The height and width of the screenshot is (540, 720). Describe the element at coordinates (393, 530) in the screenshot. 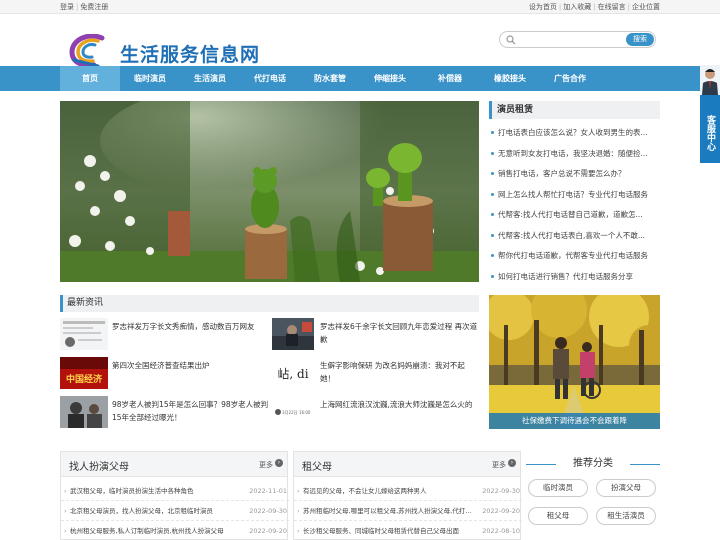

I see `list-item-text: 长沙租父母服务、同城临时父母租赁代替自己父母出面` at that location.